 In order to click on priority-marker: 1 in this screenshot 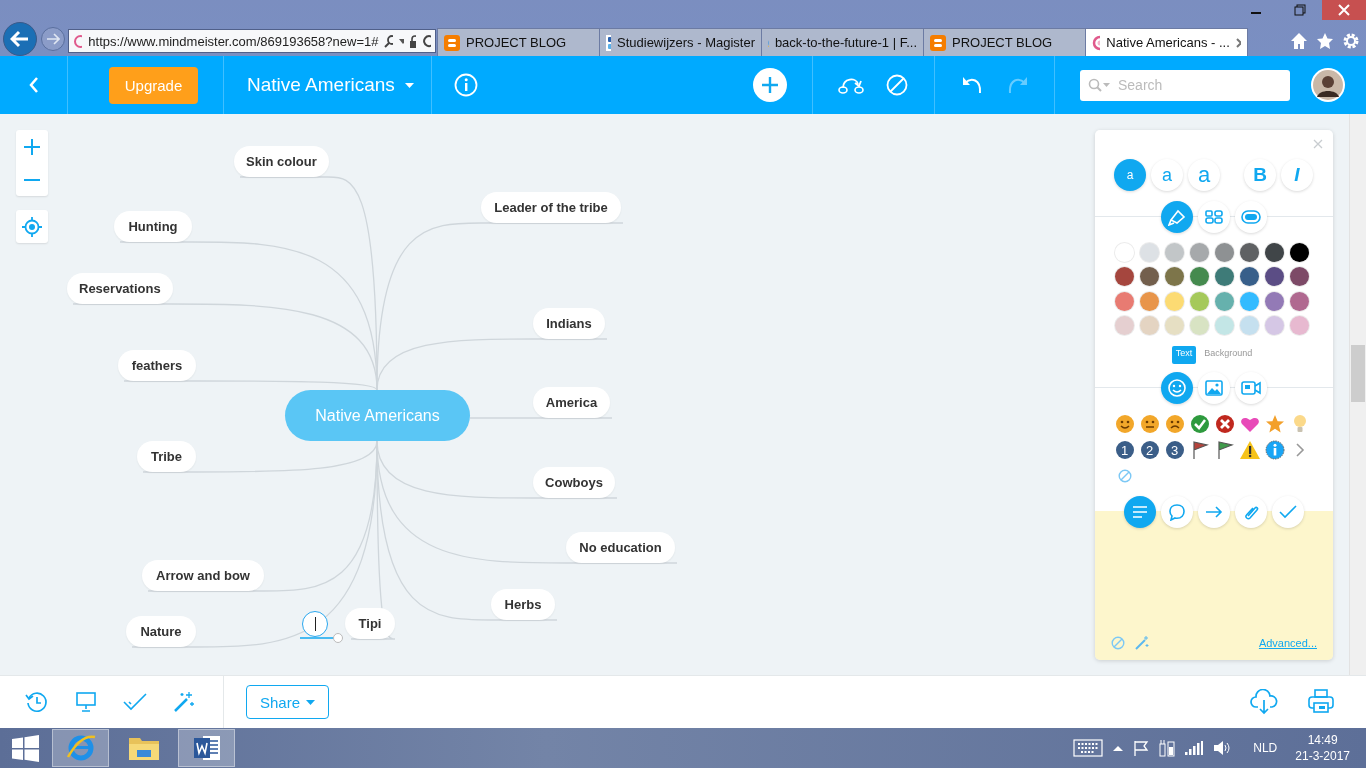, I will do `click(1124, 450)`.